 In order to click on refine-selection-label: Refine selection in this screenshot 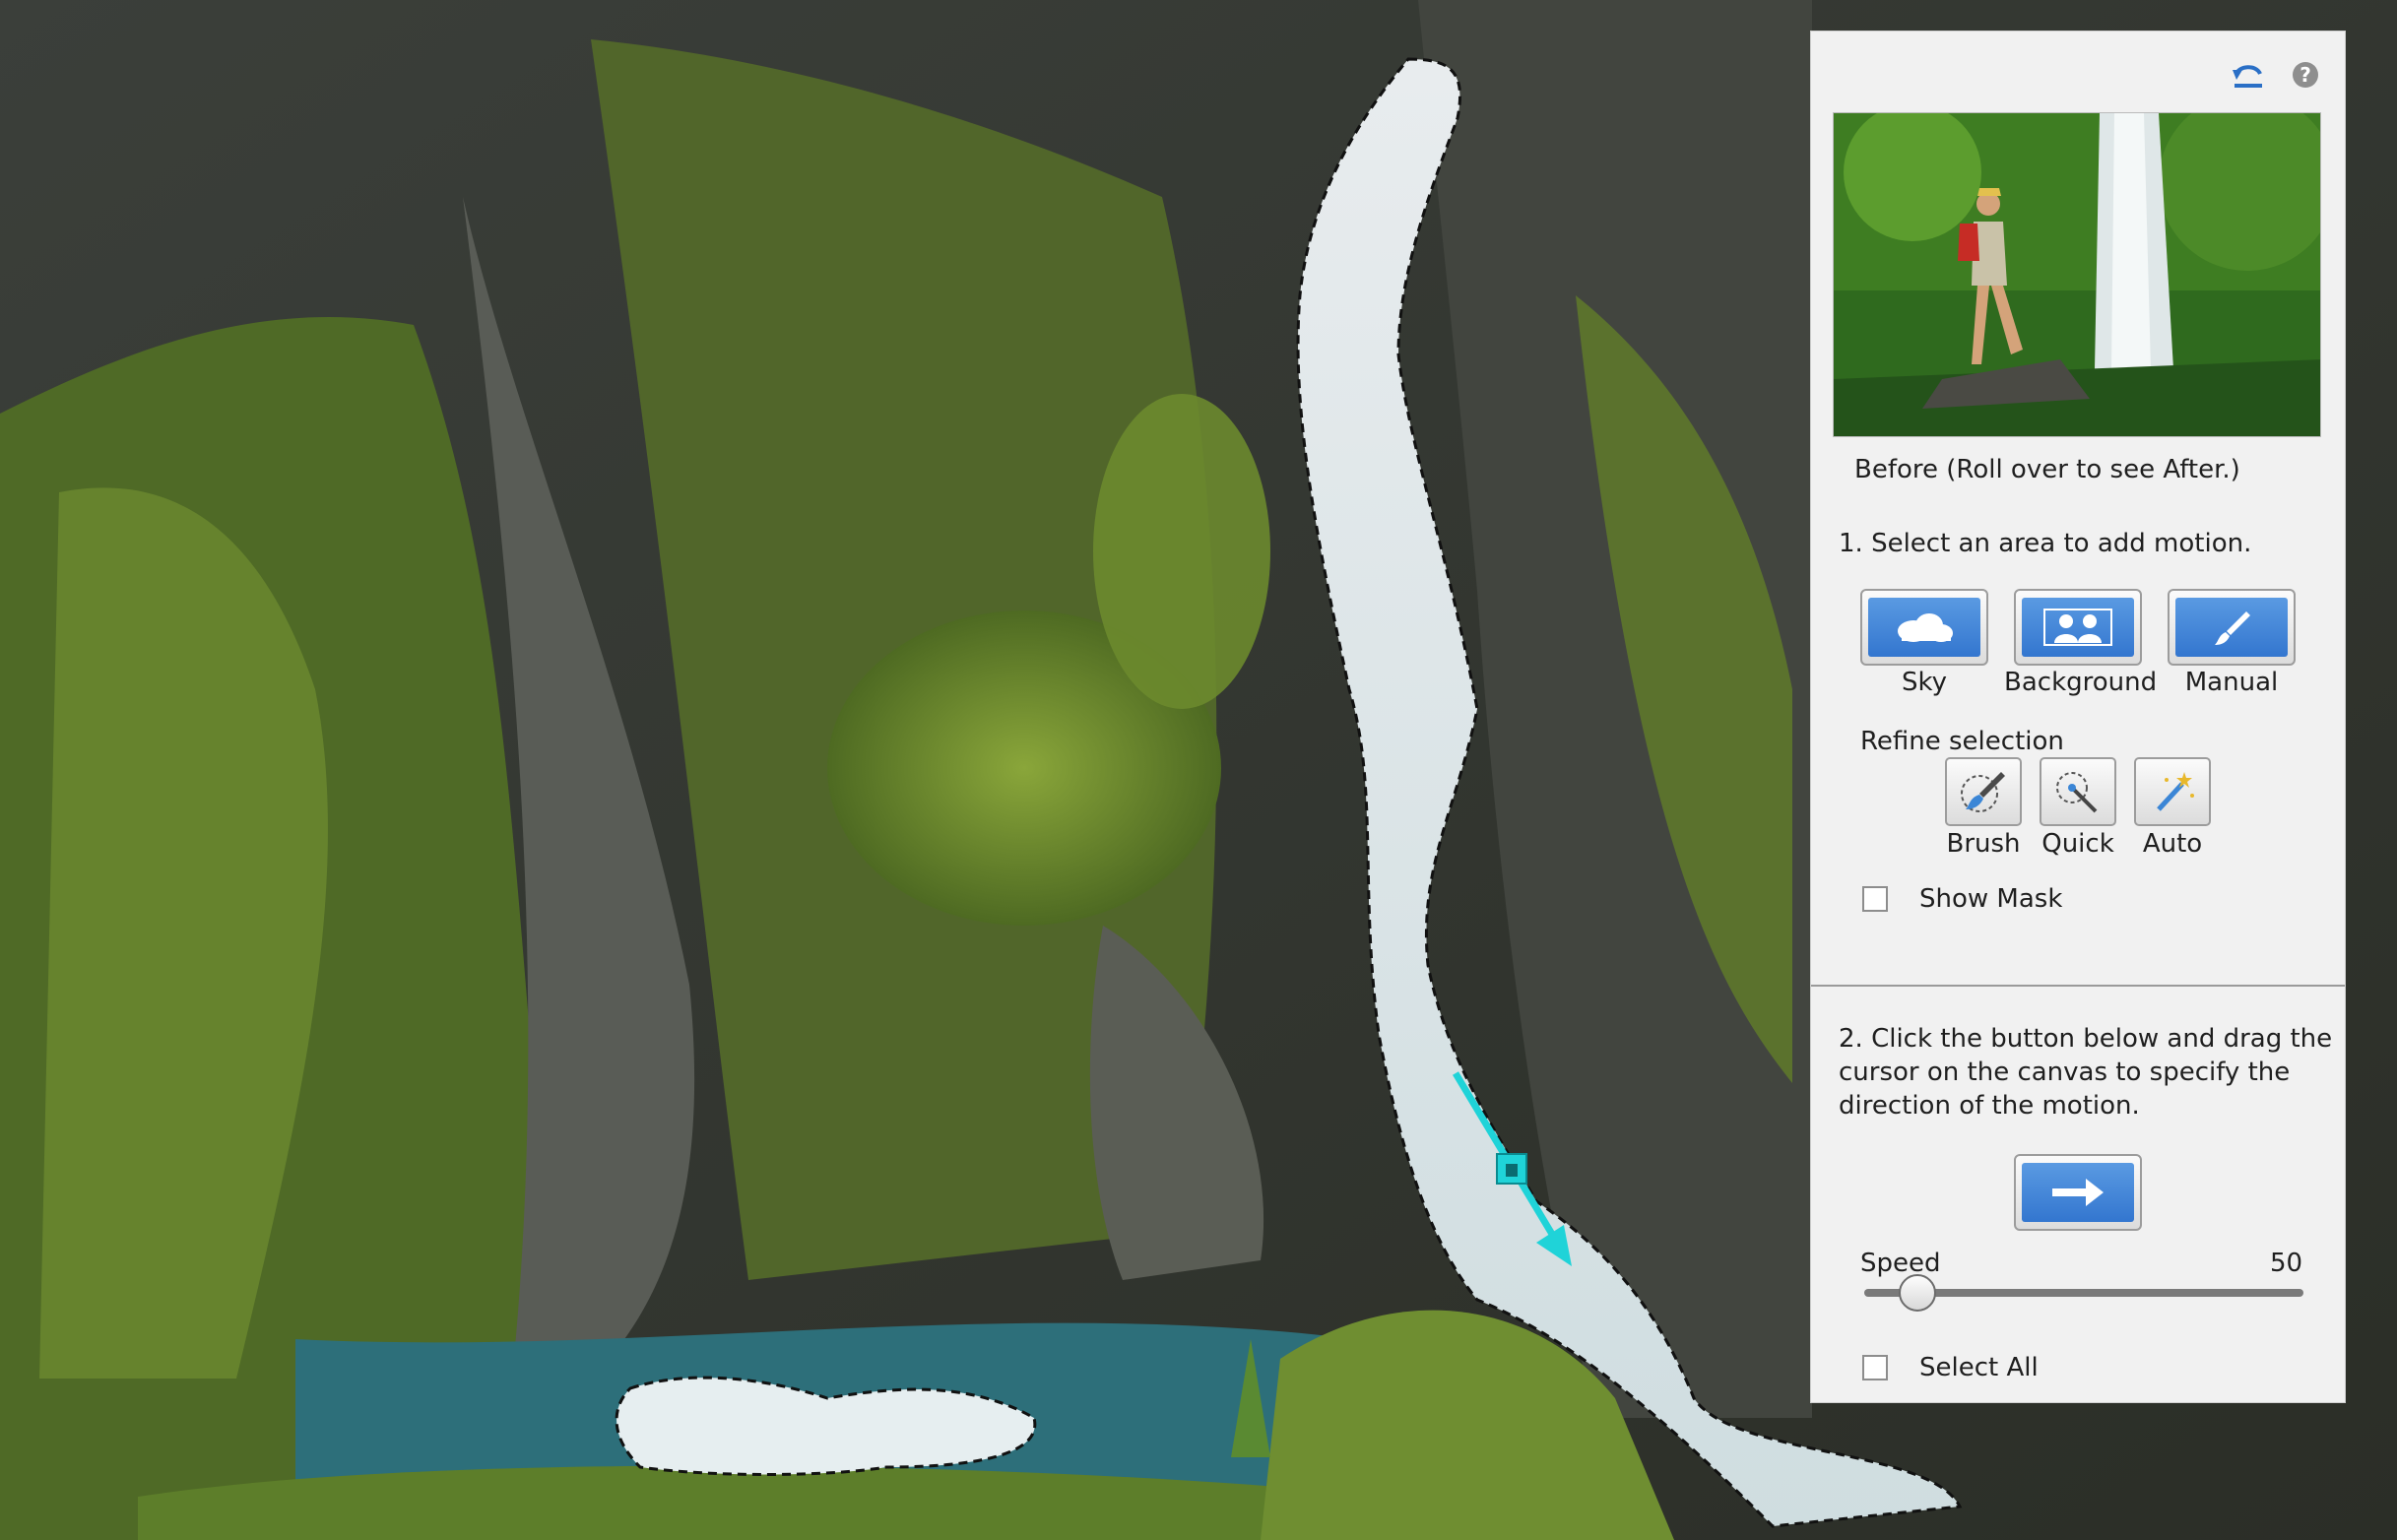, I will do `click(1962, 741)`.